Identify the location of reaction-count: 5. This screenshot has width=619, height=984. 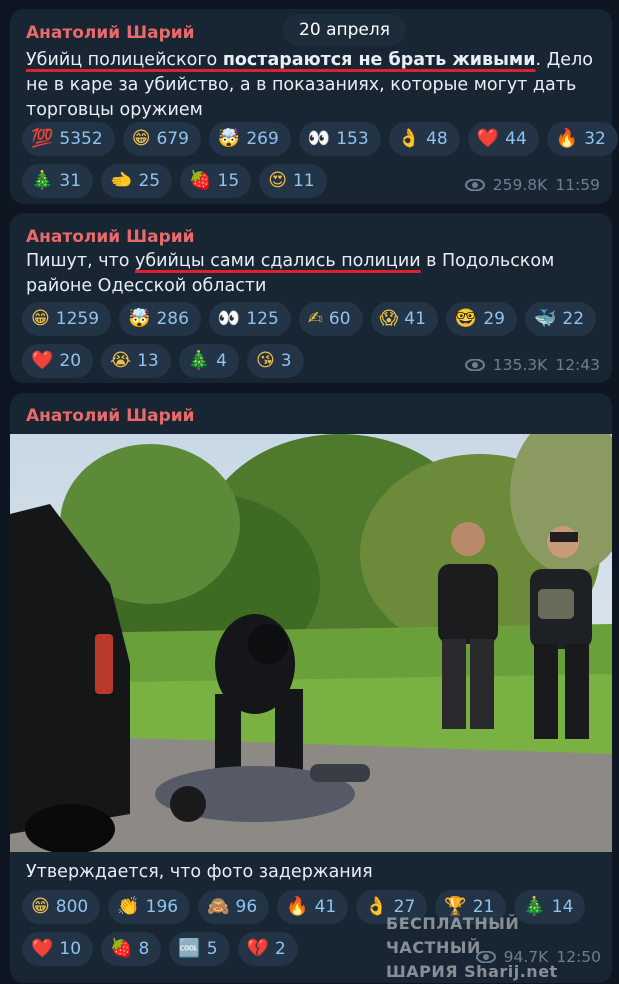
(212, 949).